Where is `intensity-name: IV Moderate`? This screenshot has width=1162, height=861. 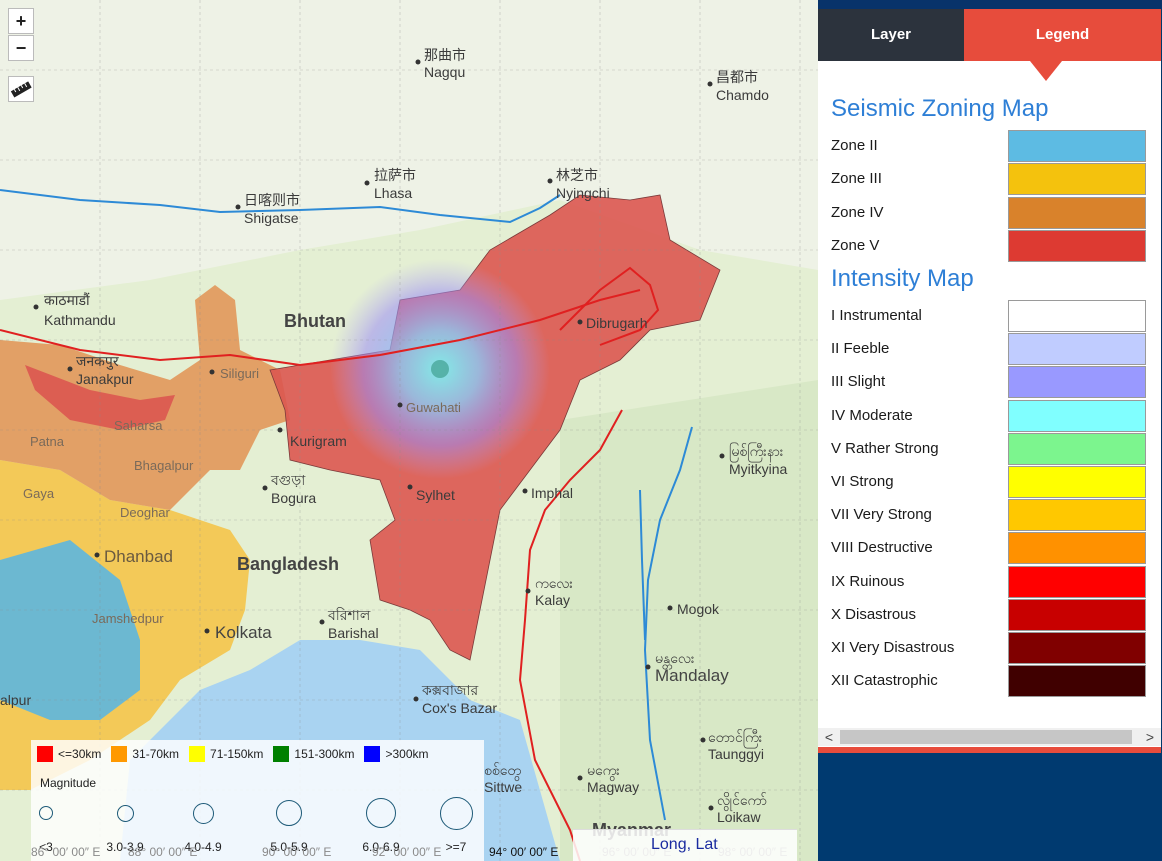
intensity-name: IV Moderate is located at coordinates (872, 415).